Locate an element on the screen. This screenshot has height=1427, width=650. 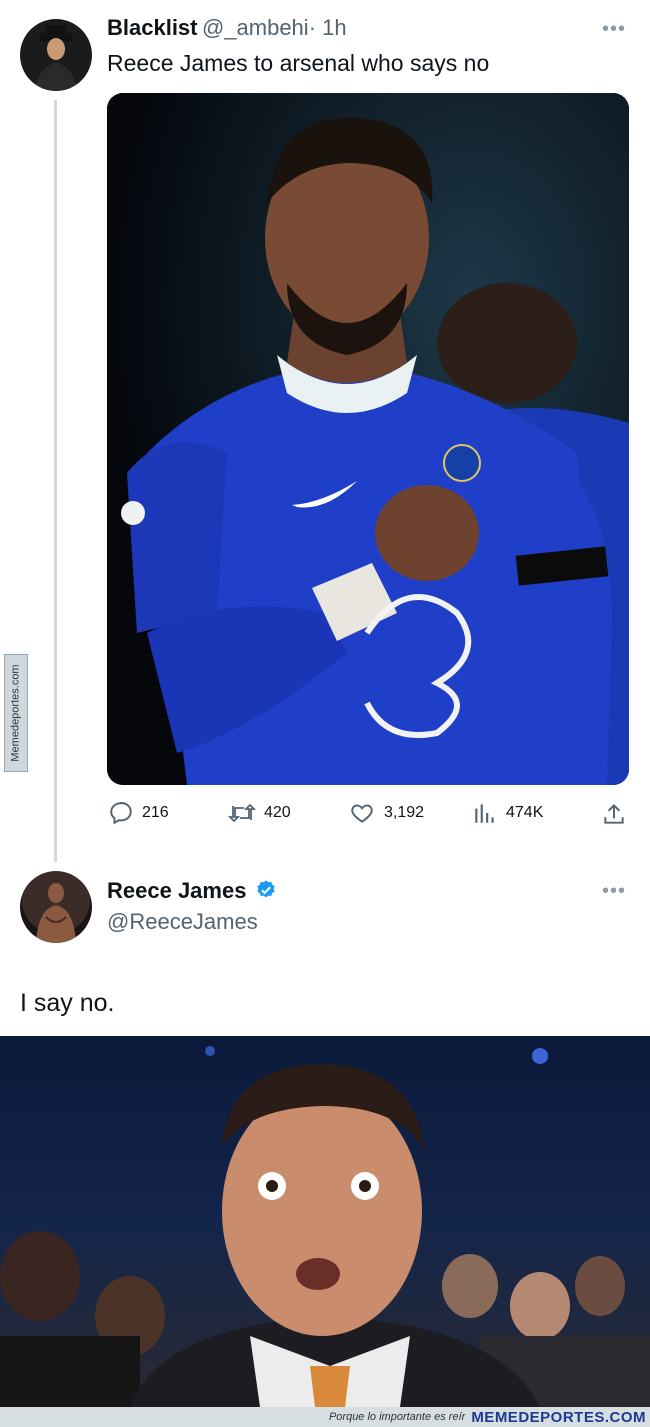
heart-icon is located at coordinates (362, 813).